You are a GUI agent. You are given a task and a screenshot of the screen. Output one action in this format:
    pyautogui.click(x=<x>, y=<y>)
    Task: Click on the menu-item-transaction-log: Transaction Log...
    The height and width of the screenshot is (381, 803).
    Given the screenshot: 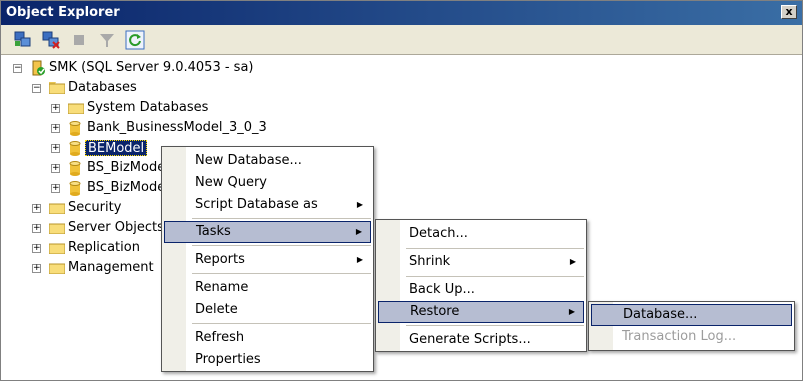 What is the action you would take?
    pyautogui.click(x=691, y=337)
    